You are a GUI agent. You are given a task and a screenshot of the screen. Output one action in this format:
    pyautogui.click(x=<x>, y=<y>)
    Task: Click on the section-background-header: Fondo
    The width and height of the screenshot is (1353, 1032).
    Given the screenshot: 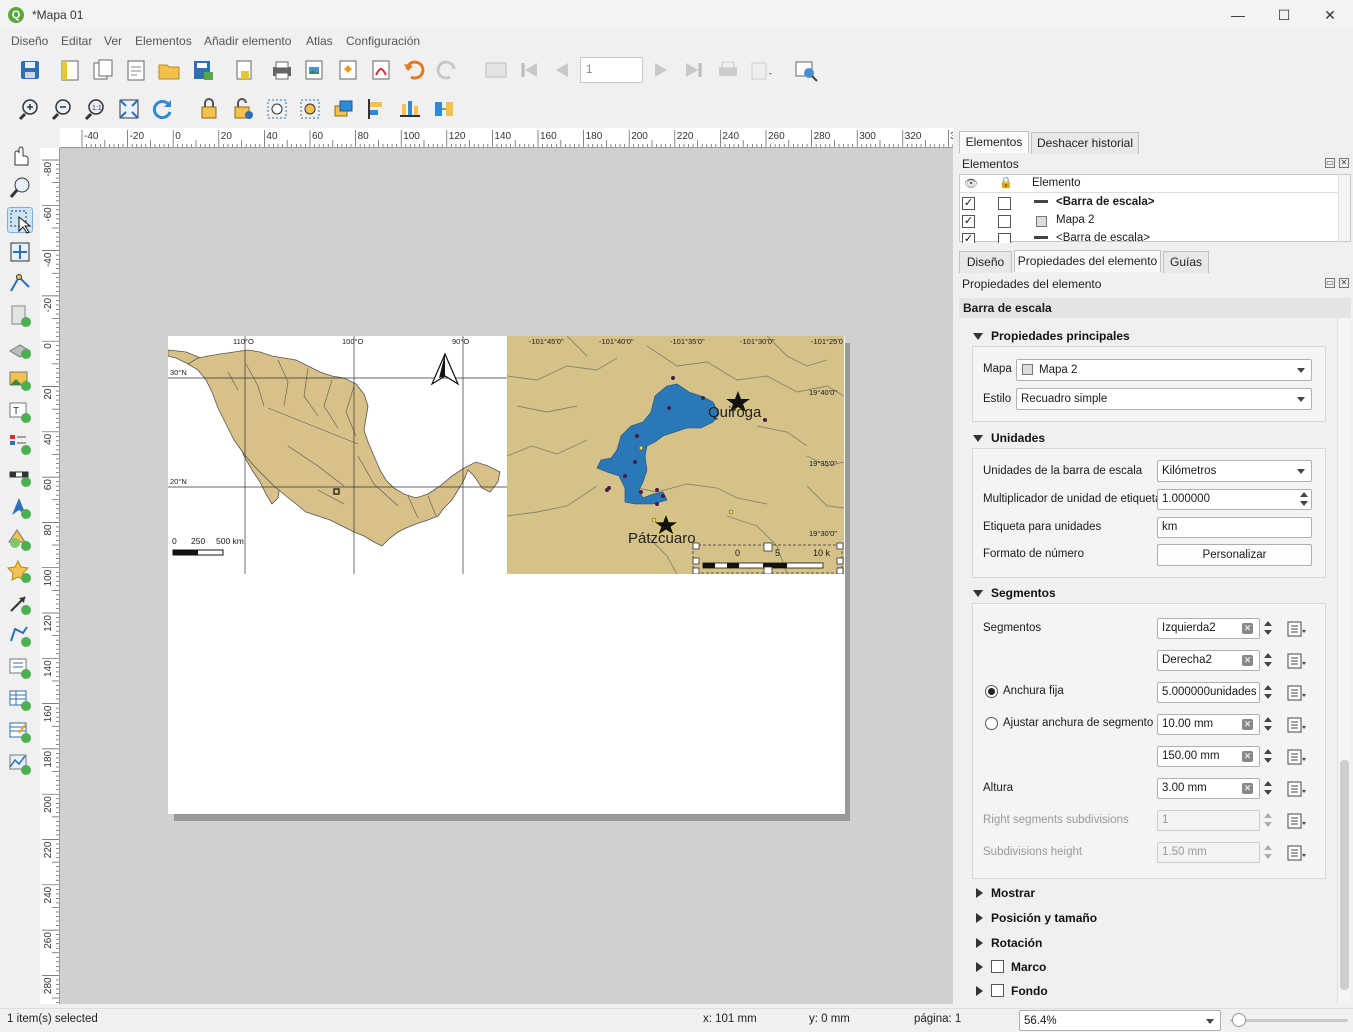 What is the action you would take?
    pyautogui.click(x=1029, y=991)
    